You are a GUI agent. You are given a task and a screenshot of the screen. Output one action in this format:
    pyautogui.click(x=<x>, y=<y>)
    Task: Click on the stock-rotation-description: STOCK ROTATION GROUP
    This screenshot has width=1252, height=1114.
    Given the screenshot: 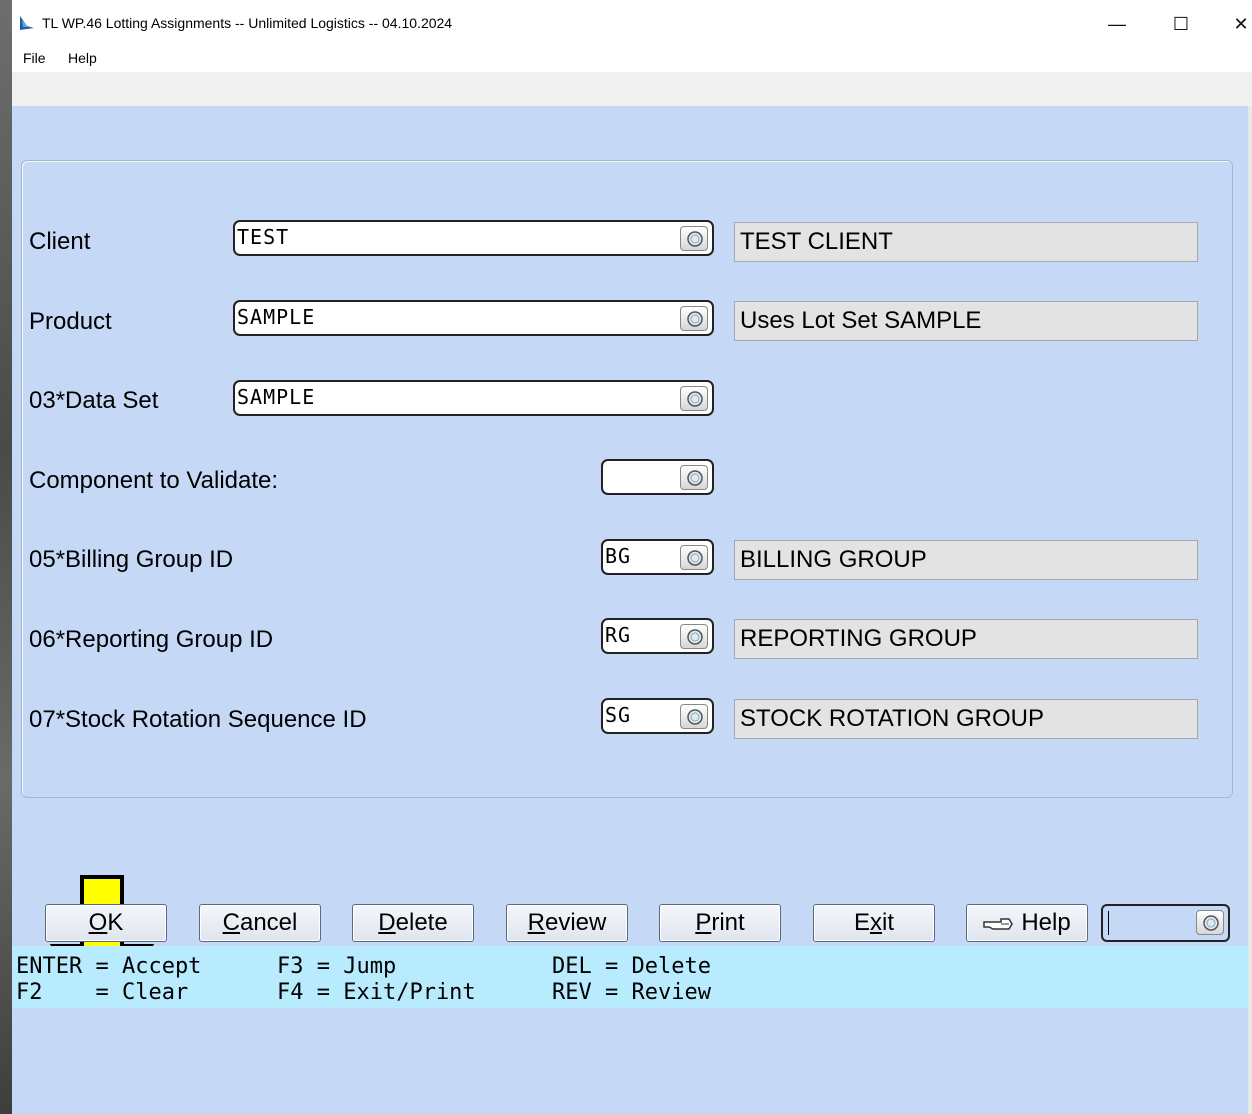 What is the action you would take?
    pyautogui.click(x=966, y=719)
    